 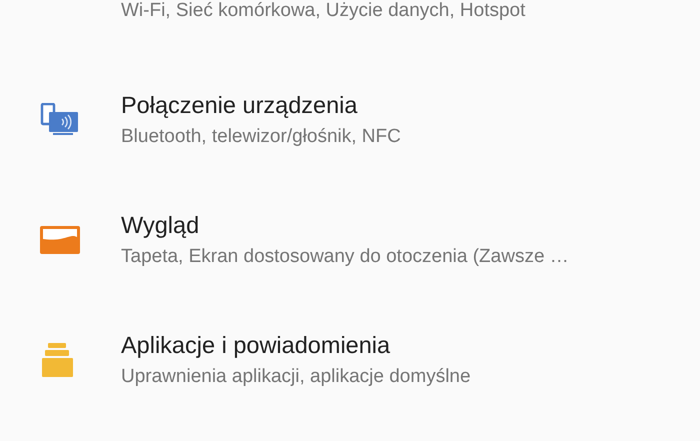 What do you see at coordinates (60, 120) in the screenshot?
I see `devices-icon` at bounding box center [60, 120].